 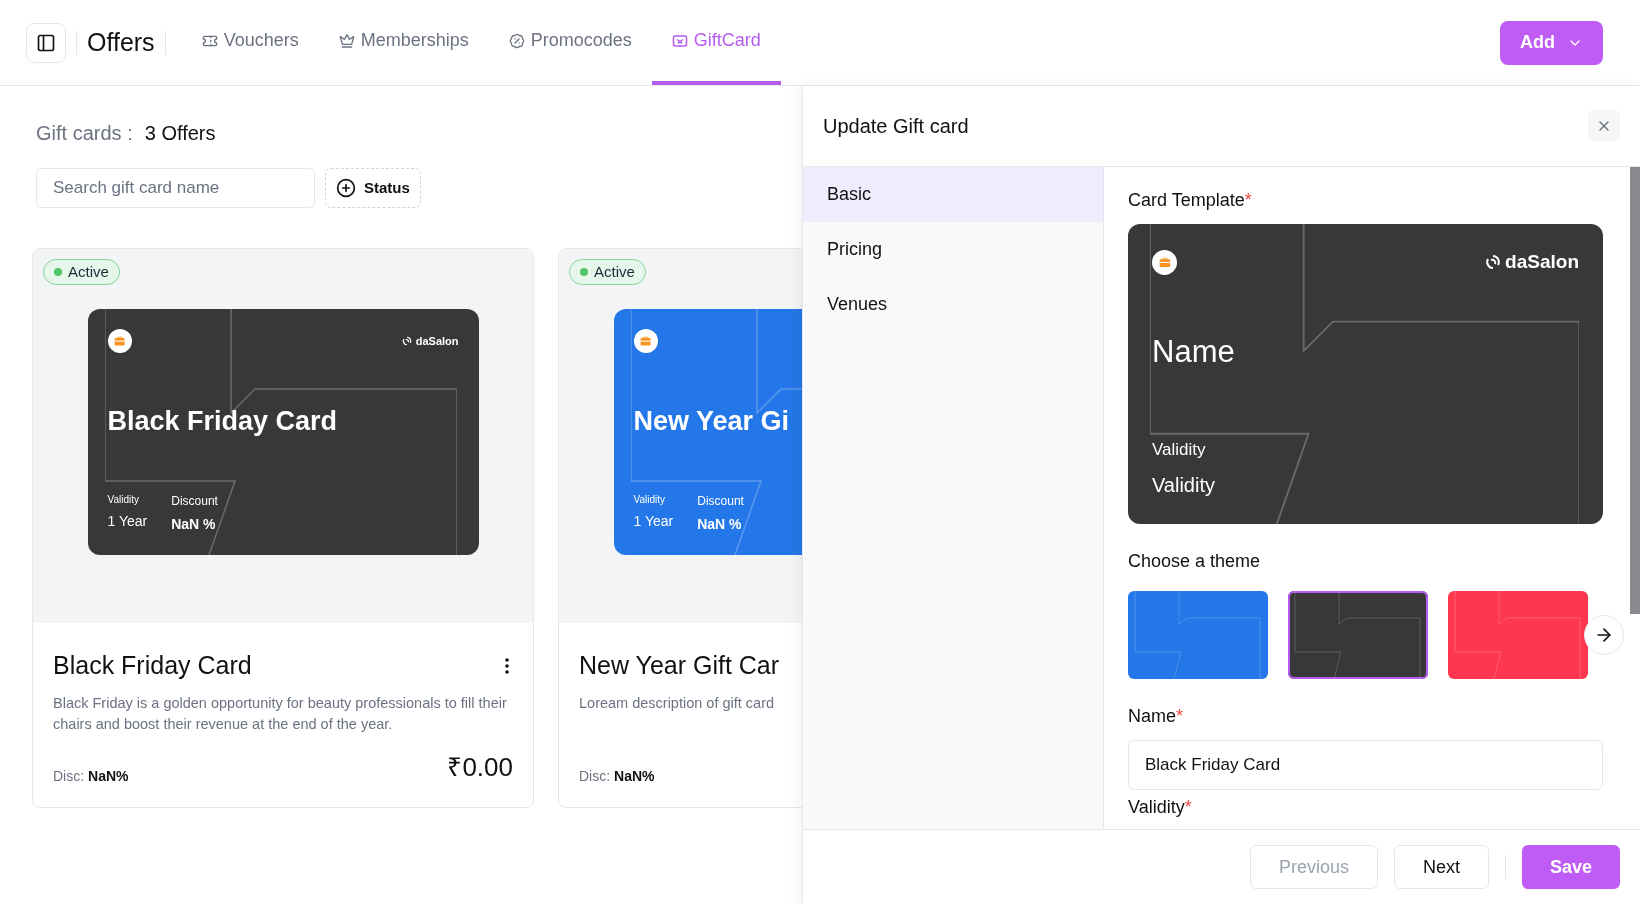 What do you see at coordinates (570, 42) in the screenshot?
I see `nav-tab: Promocodes` at bounding box center [570, 42].